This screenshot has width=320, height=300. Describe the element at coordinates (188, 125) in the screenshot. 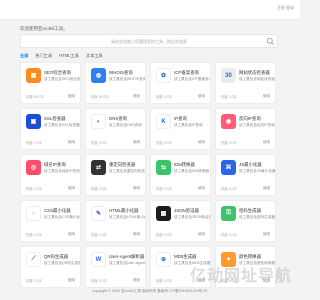

I see `tool-description: 该工具包含IP查询` at that location.